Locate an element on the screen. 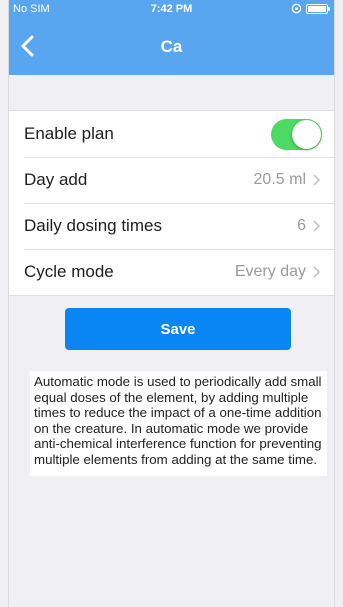 The image size is (343, 607). cycle-mode-row: Cycle mode Every day is located at coordinates (171, 272).